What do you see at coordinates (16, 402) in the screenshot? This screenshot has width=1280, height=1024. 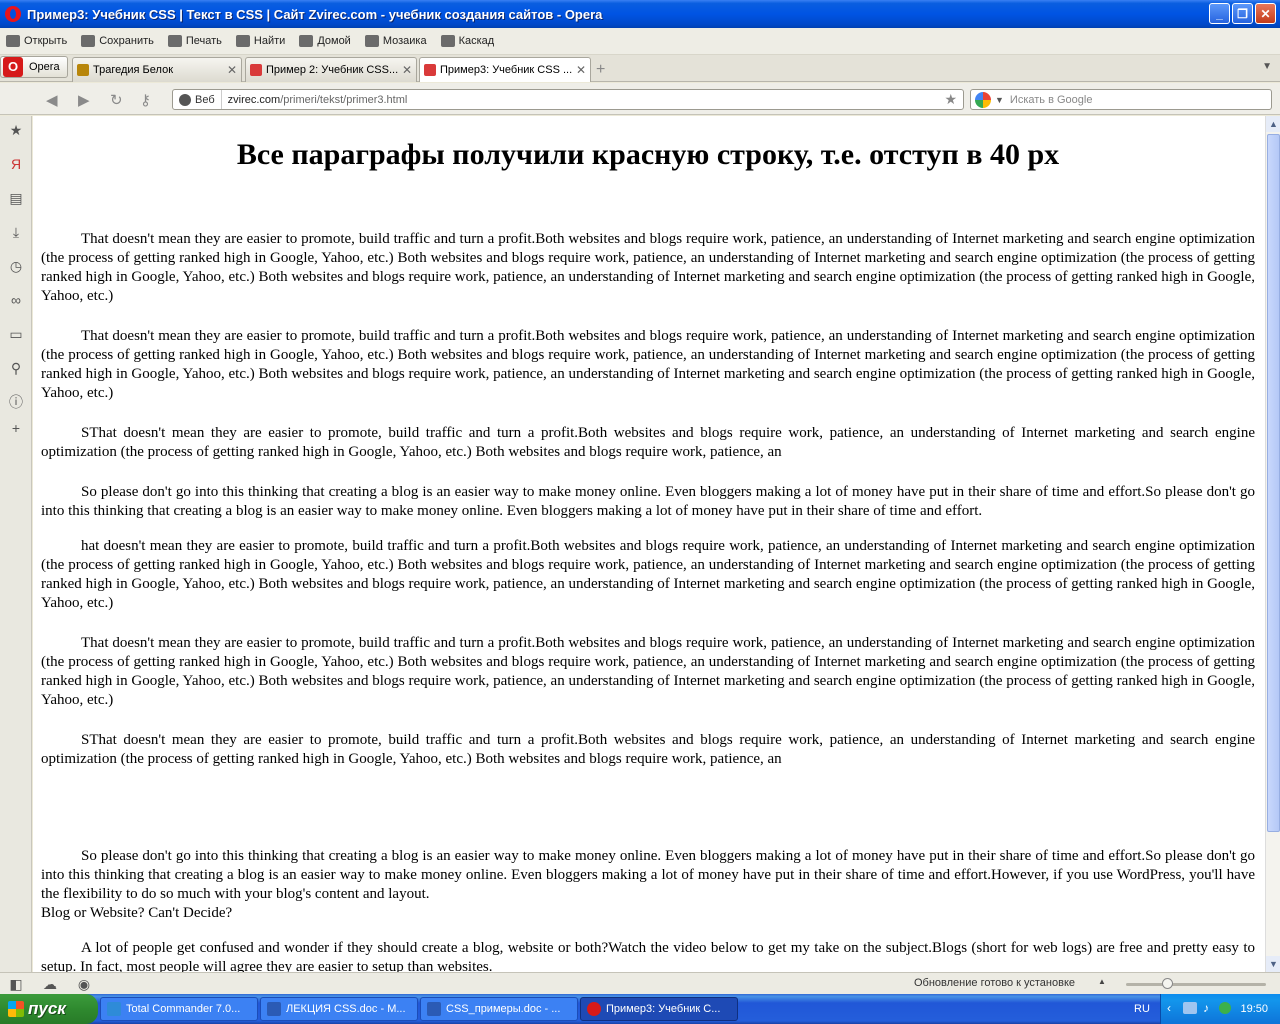 I see `info-icon: ⓘ` at bounding box center [16, 402].